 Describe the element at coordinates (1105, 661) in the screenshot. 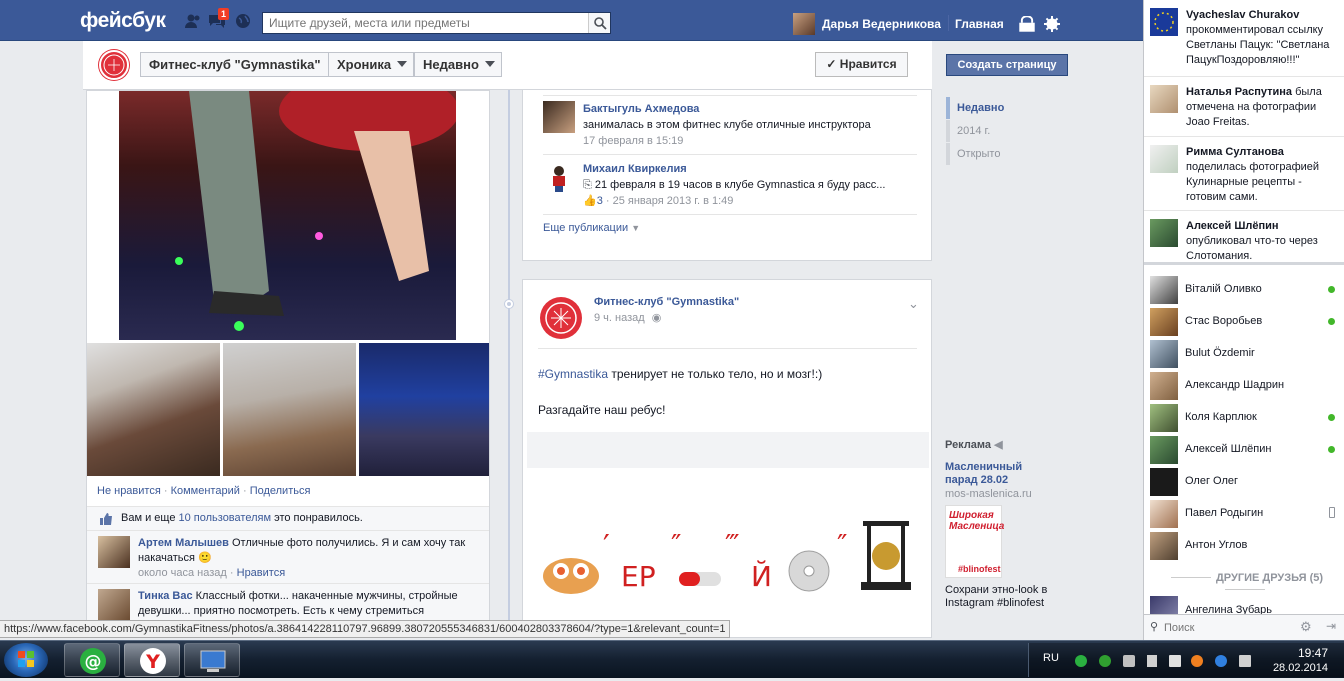

I see `icq-tray-icon` at that location.